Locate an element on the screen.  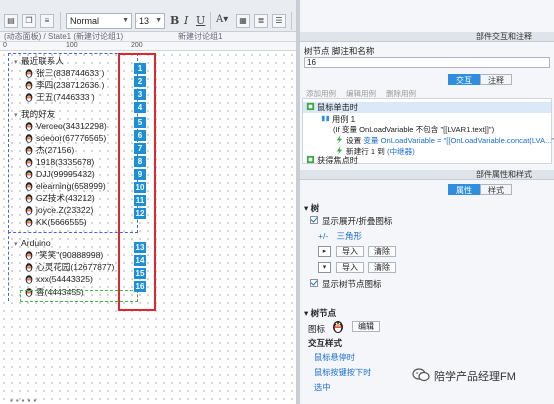
selected-style-link: 选中 is located at coordinates (322, 387).